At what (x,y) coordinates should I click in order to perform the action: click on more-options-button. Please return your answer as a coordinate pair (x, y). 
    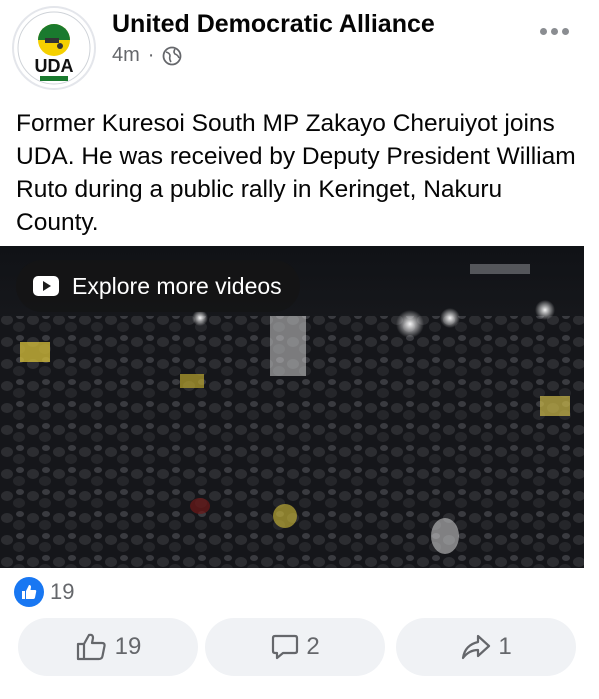
    Looking at the image, I should click on (554, 31).